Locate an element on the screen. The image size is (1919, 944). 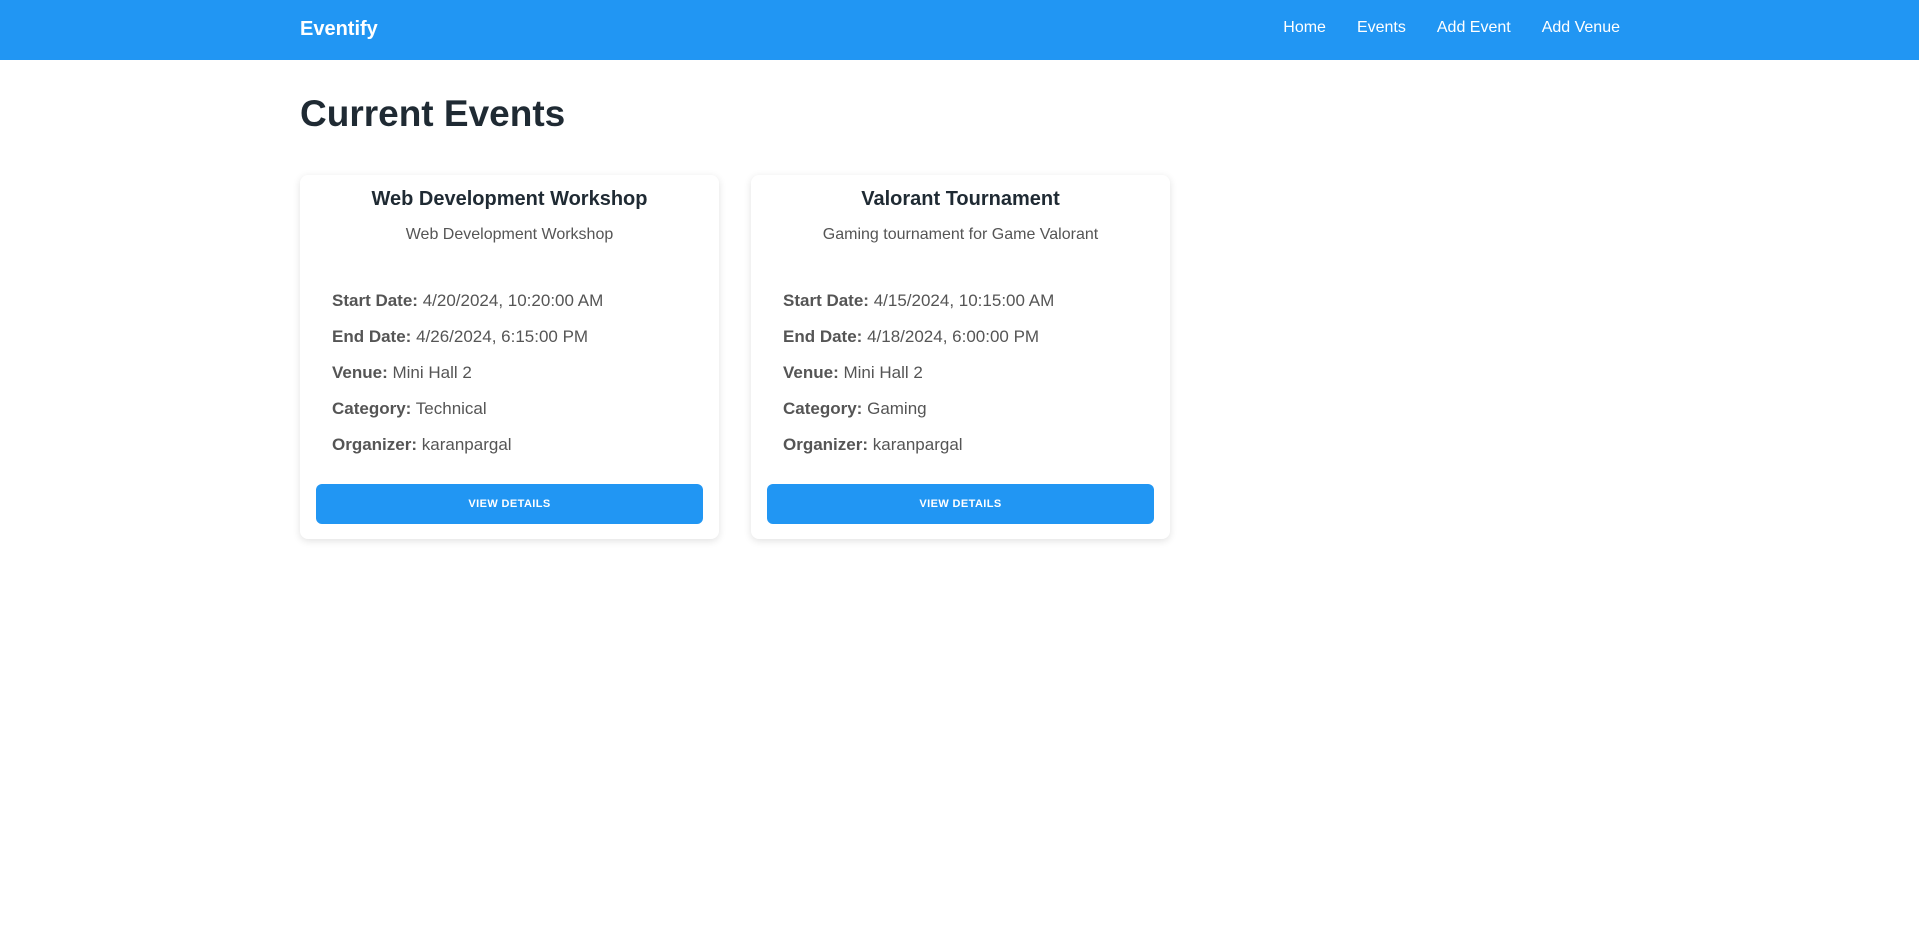
event-description: Web Development Workshop is located at coordinates (509, 234).